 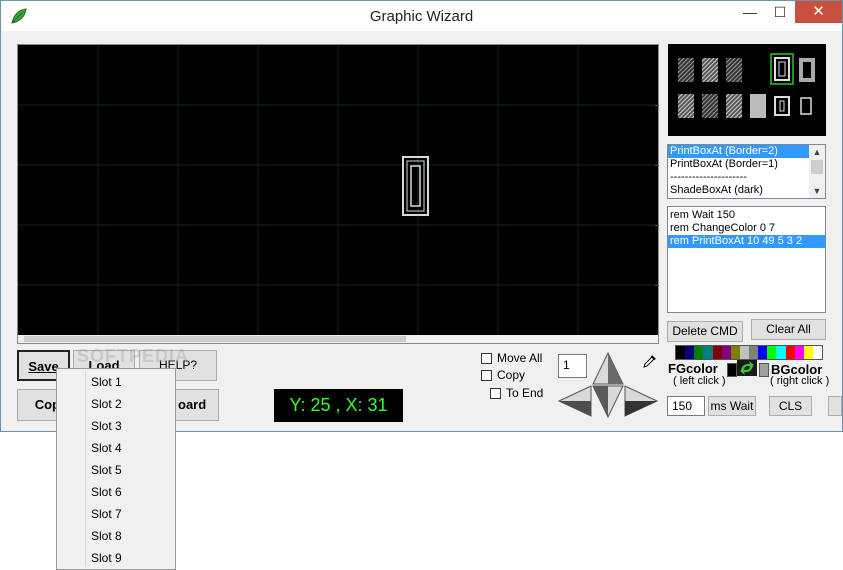 I want to click on cls-button: CLS, so click(x=790, y=406).